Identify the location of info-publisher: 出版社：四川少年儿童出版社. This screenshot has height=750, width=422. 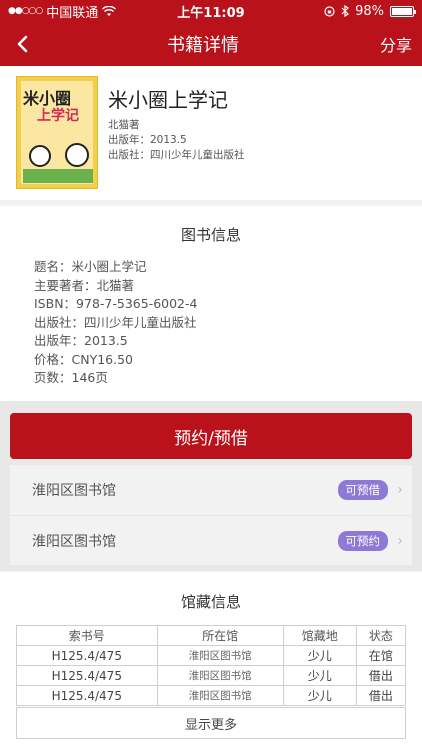
(115, 322).